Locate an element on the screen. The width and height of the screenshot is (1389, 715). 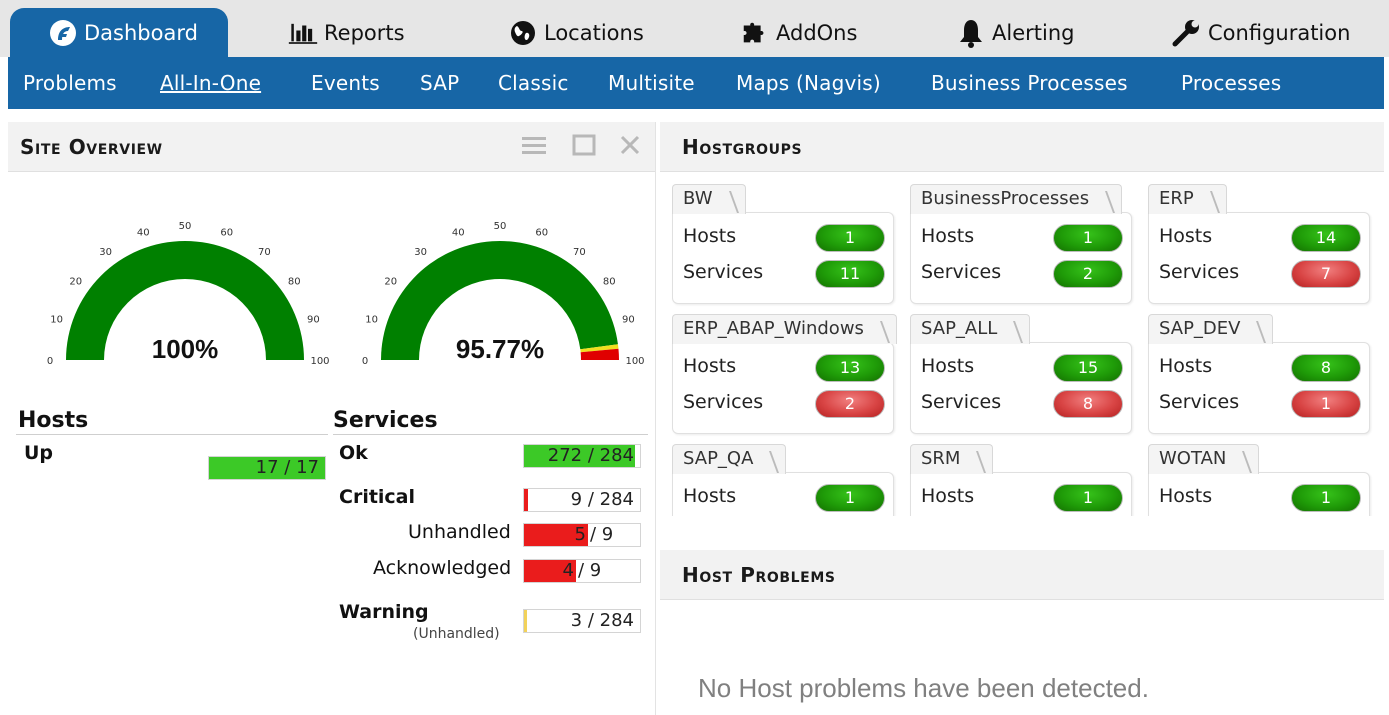
subnav-business-processes: Business Processes is located at coordinates (1029, 83).